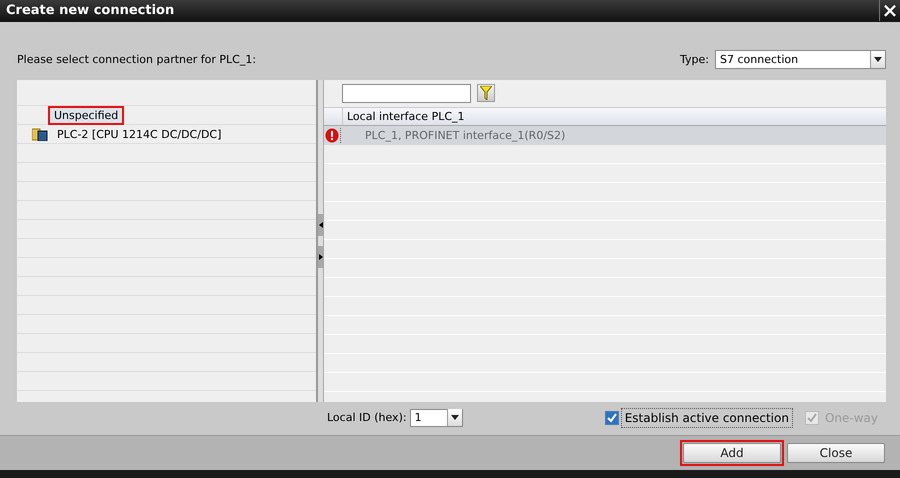 Image resolution: width=900 pixels, height=478 pixels. What do you see at coordinates (800, 60) in the screenshot?
I see `type-dropdown: S7 connection` at bounding box center [800, 60].